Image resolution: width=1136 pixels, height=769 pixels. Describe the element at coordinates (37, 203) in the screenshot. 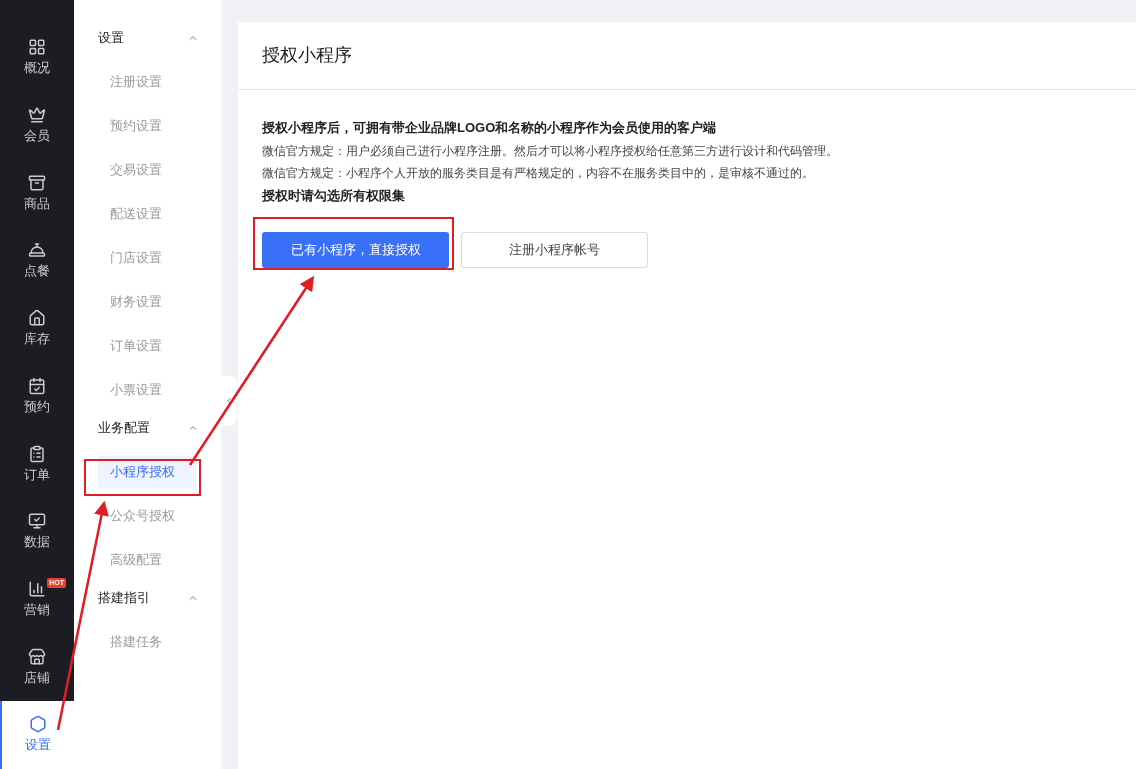

I see `nav-rail-label: 商品` at that location.